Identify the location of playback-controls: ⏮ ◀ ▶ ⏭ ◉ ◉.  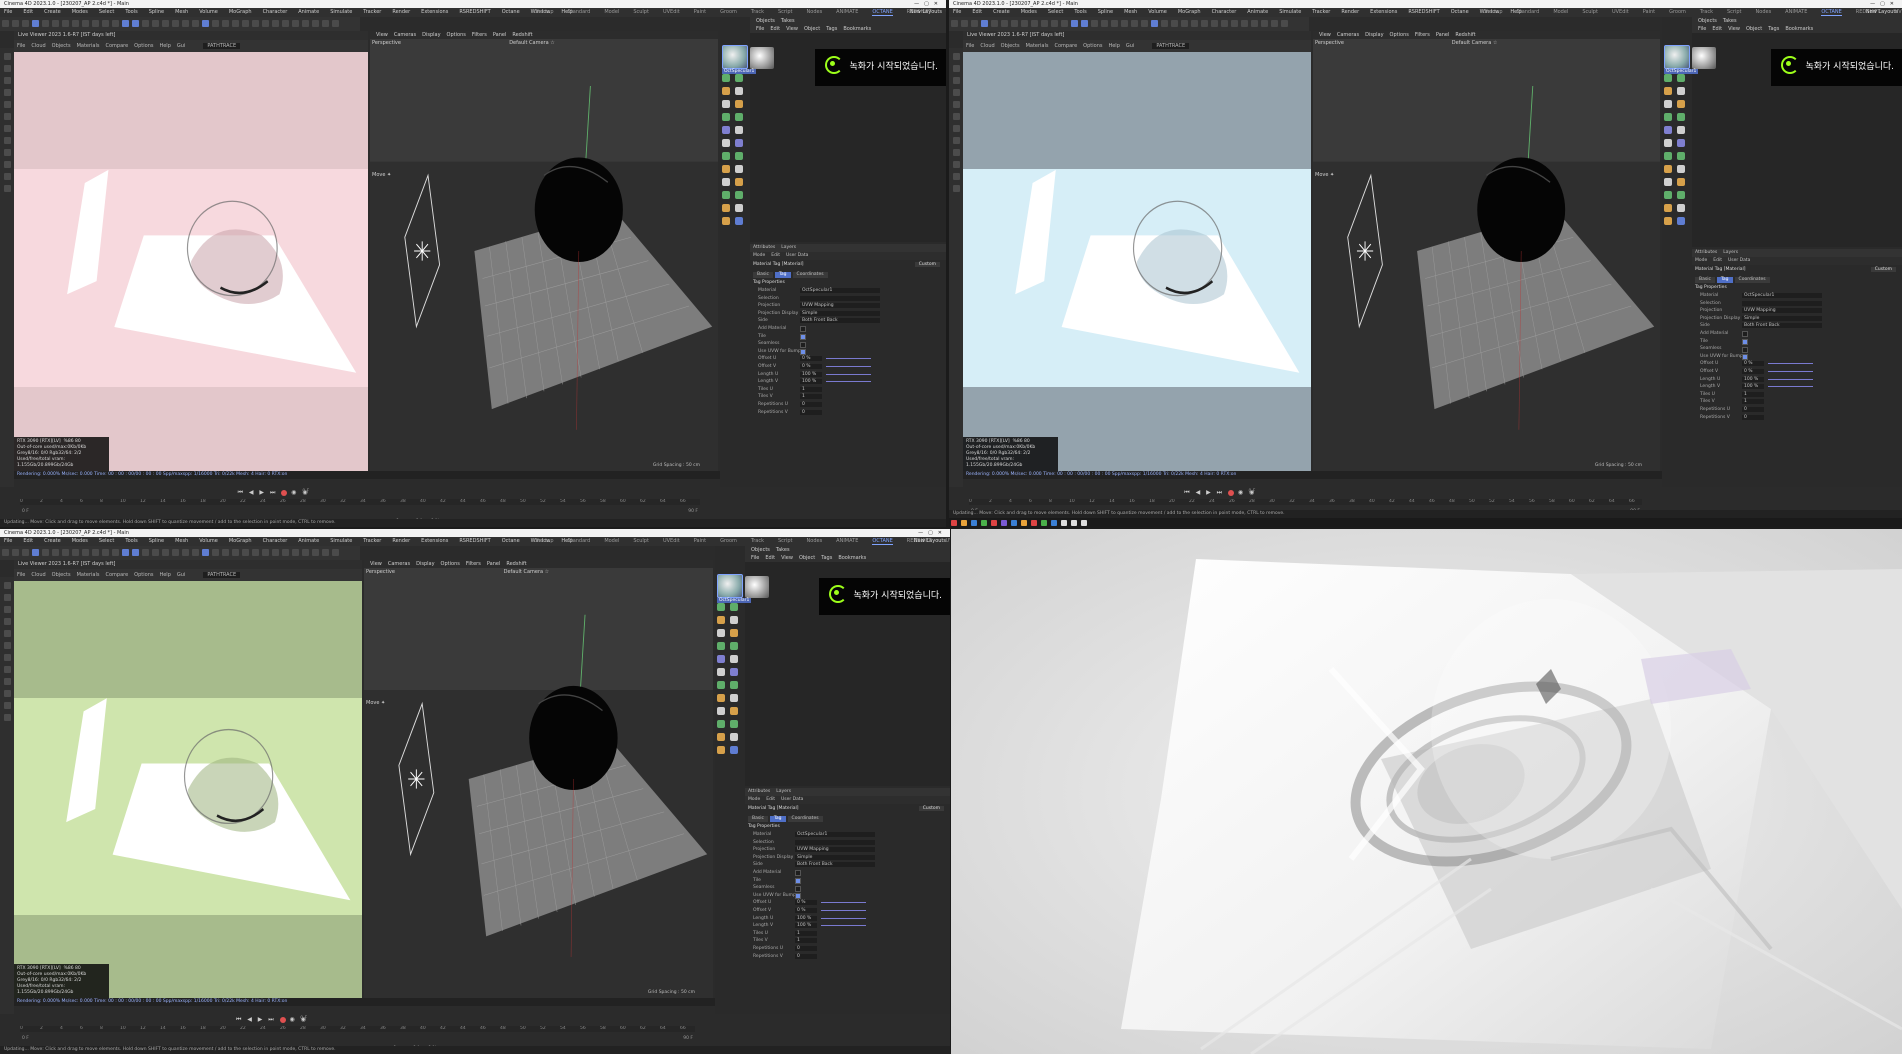
(274, 493).